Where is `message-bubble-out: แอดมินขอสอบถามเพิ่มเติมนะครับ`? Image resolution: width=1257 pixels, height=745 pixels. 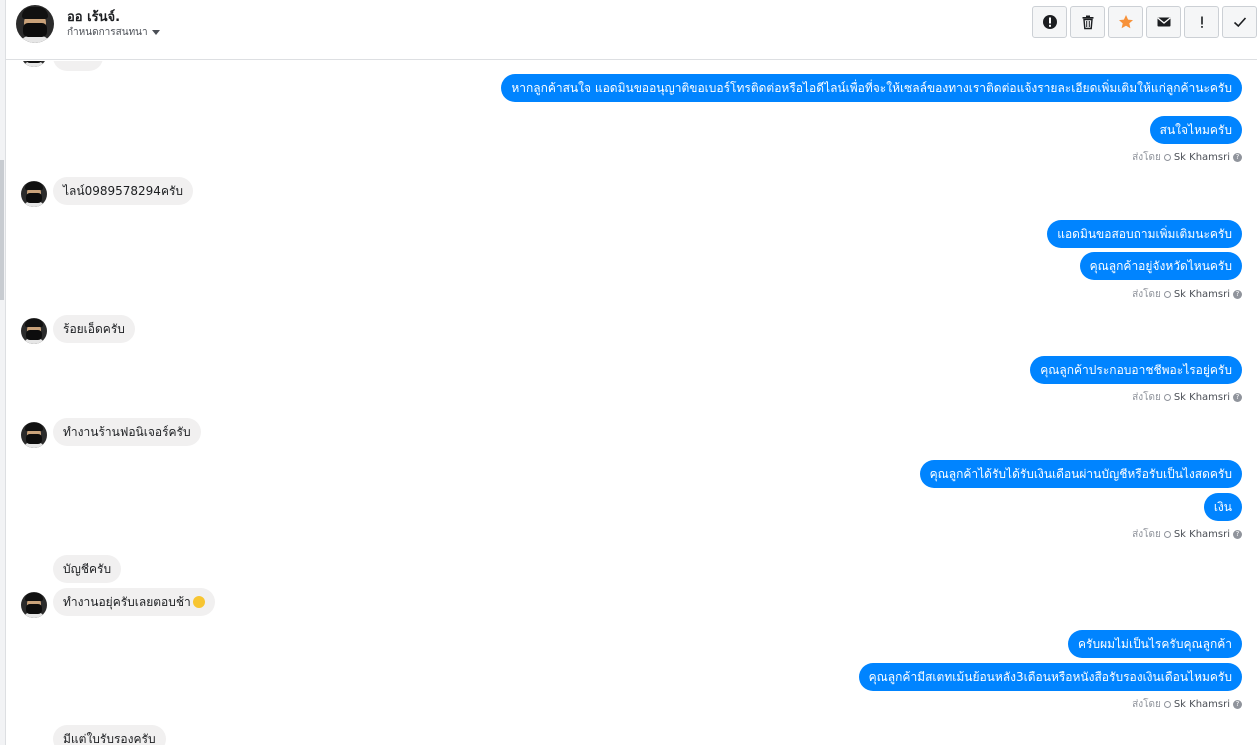 message-bubble-out: แอดมินขอสอบถามเพิ่มเติมนะครับ is located at coordinates (1144, 234).